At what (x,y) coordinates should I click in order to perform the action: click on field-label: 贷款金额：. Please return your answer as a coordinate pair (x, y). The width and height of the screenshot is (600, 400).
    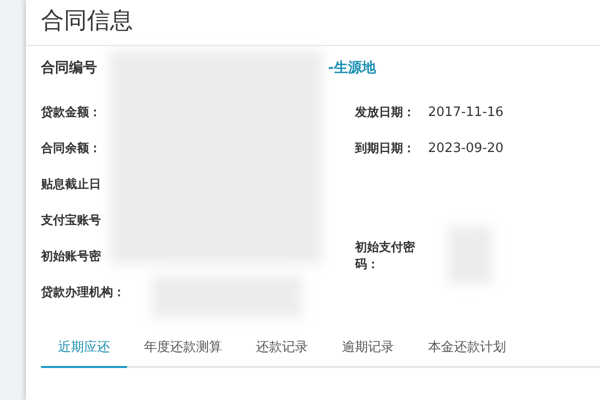
    Looking at the image, I should click on (71, 111).